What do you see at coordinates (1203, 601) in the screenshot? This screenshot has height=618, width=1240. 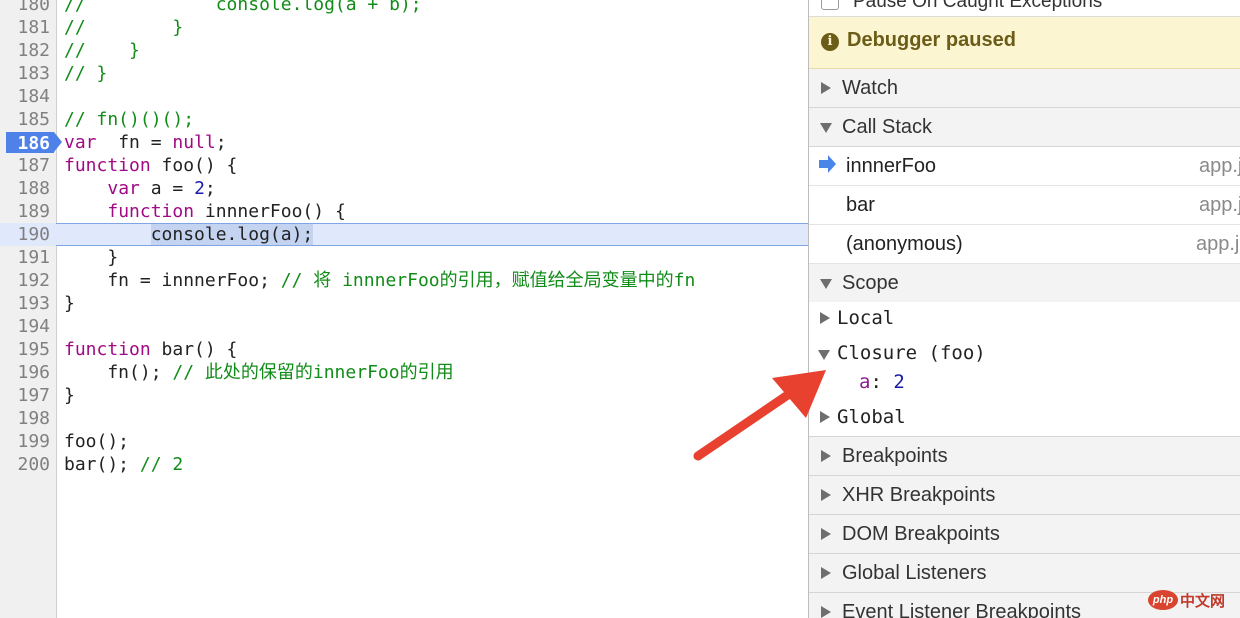 I see `watermark-text: 中文网` at bounding box center [1203, 601].